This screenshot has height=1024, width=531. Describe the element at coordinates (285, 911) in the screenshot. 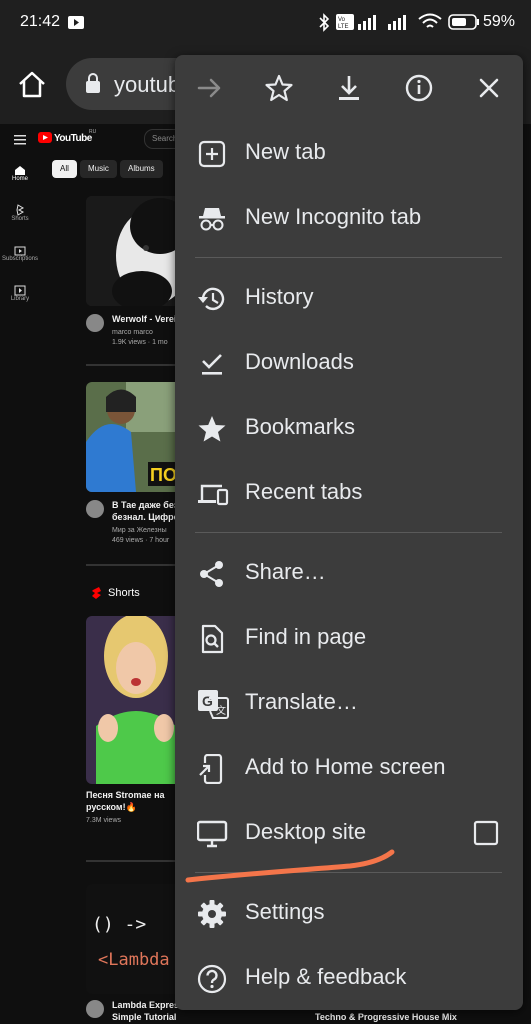

I see `menu-item-label: Settings` at that location.